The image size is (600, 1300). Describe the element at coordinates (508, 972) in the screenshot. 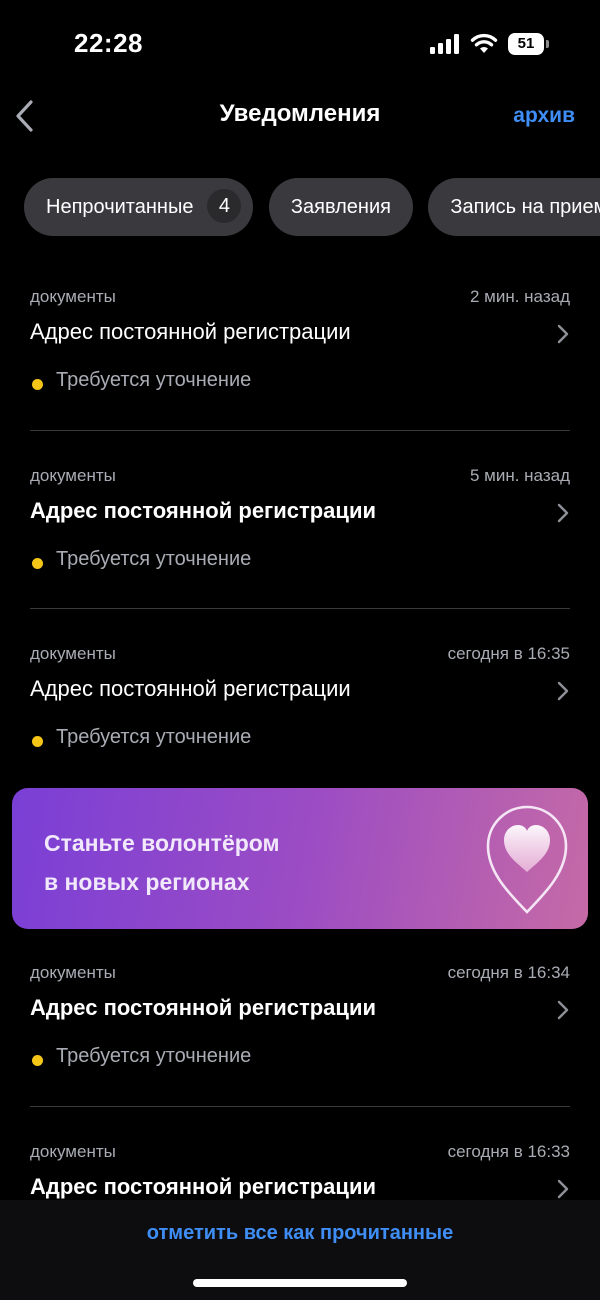

I see `notification-time: сегодня в 16:34` at that location.